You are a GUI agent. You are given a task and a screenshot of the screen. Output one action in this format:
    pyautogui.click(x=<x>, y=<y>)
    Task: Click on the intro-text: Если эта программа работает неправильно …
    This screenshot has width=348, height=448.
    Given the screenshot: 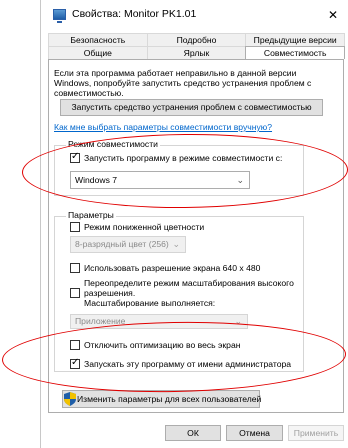 What is the action you would take?
    pyautogui.click(x=183, y=83)
    